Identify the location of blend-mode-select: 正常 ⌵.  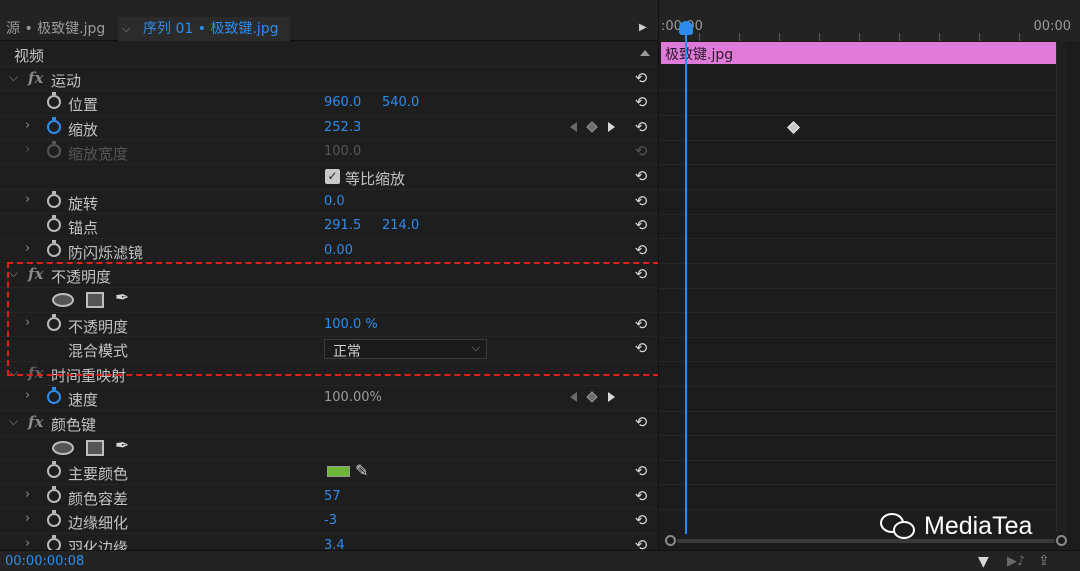
(405, 349).